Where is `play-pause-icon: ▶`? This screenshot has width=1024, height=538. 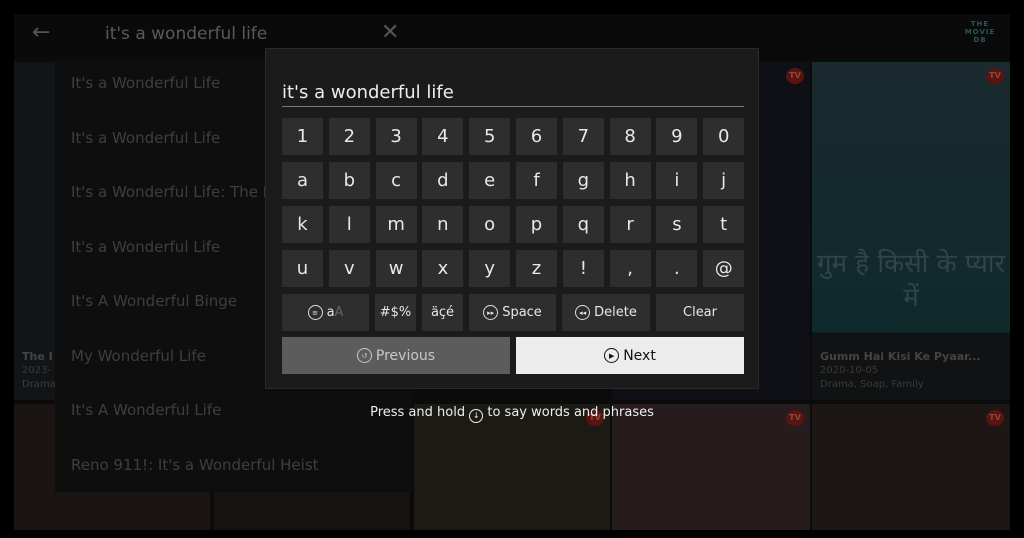 play-pause-icon: ▶ is located at coordinates (612, 355).